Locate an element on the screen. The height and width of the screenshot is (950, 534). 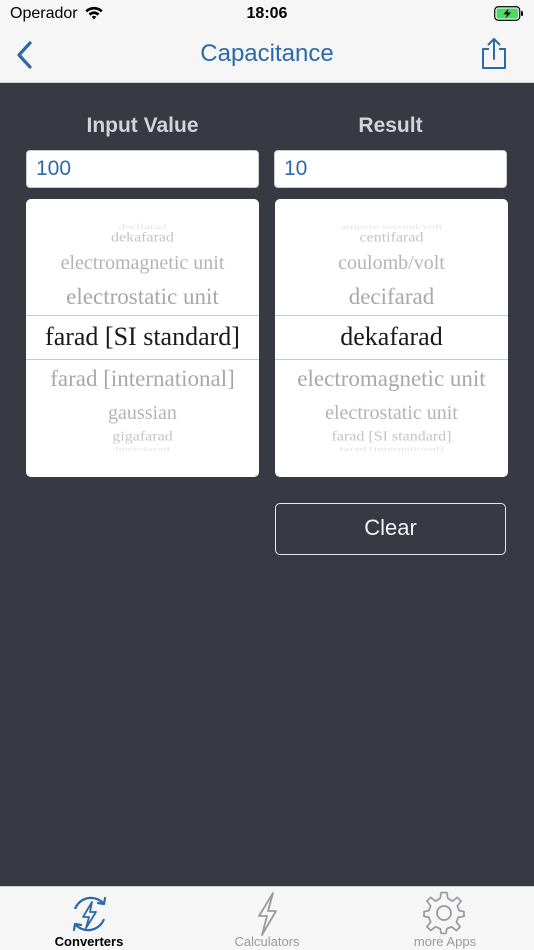
tab-more-apps: more Apps is located at coordinates (445, 918).